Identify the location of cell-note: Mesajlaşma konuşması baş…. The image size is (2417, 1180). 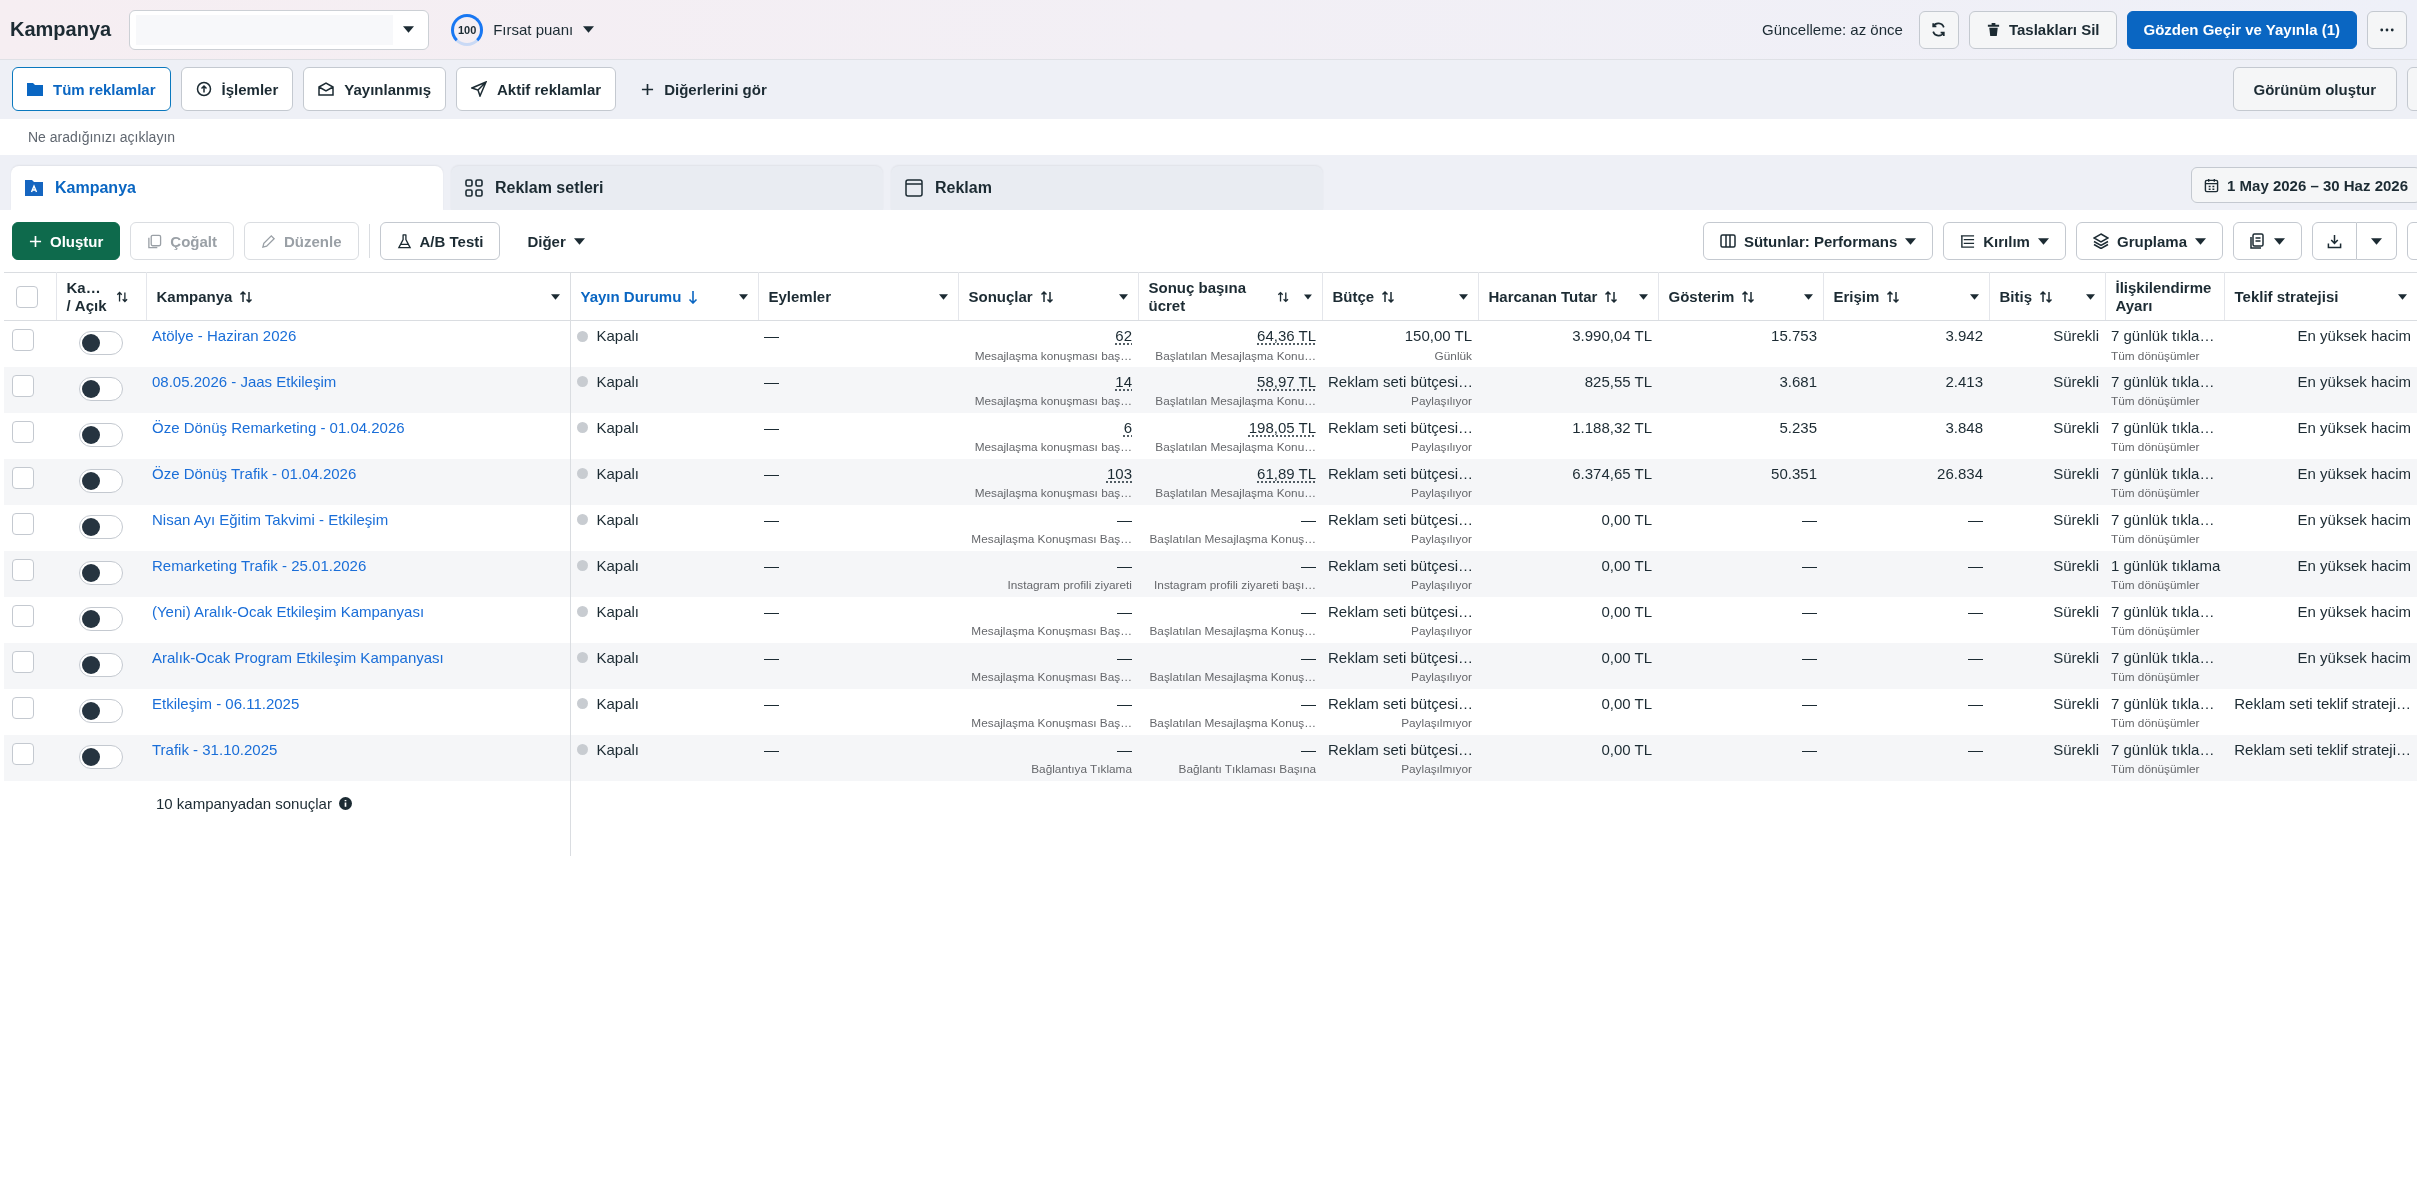
(1053, 493).